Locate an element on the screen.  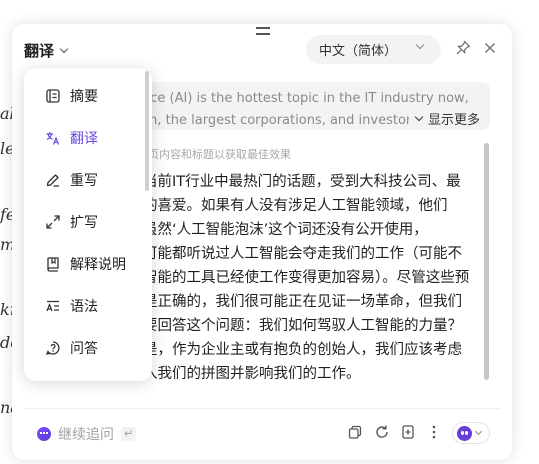
result-line: 入我们的拼图并影响我们的工作。 is located at coordinates (252, 374).